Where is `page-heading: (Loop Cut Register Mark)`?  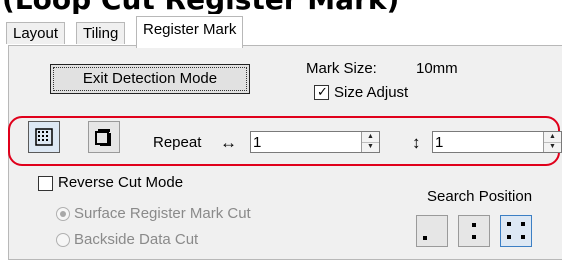
page-heading: (Loop Cut Register Mark) is located at coordinates (282, 7).